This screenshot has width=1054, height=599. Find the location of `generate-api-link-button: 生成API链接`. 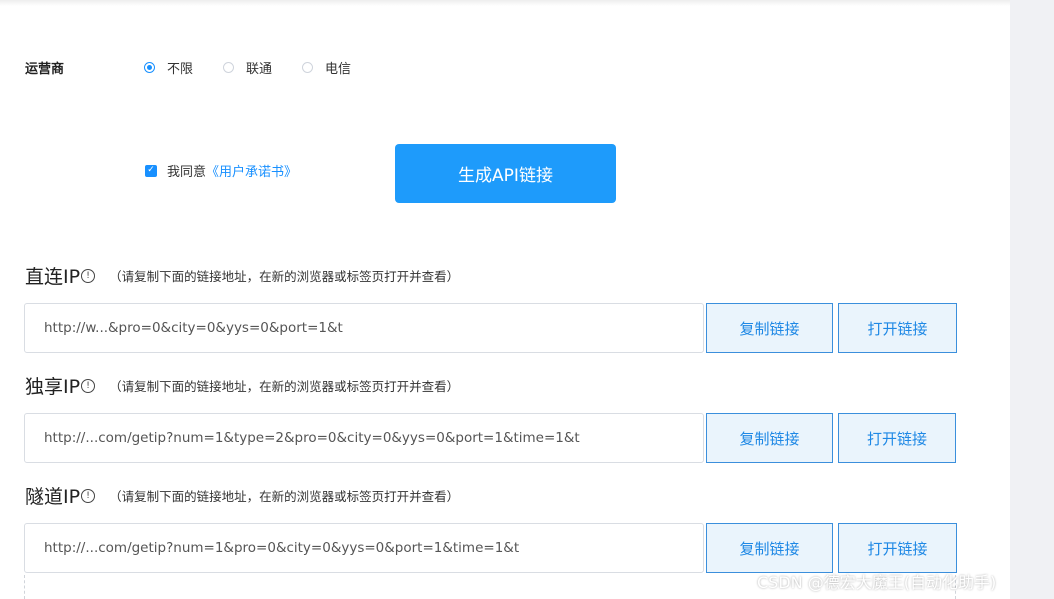

generate-api-link-button: 生成API链接 is located at coordinates (505, 173).